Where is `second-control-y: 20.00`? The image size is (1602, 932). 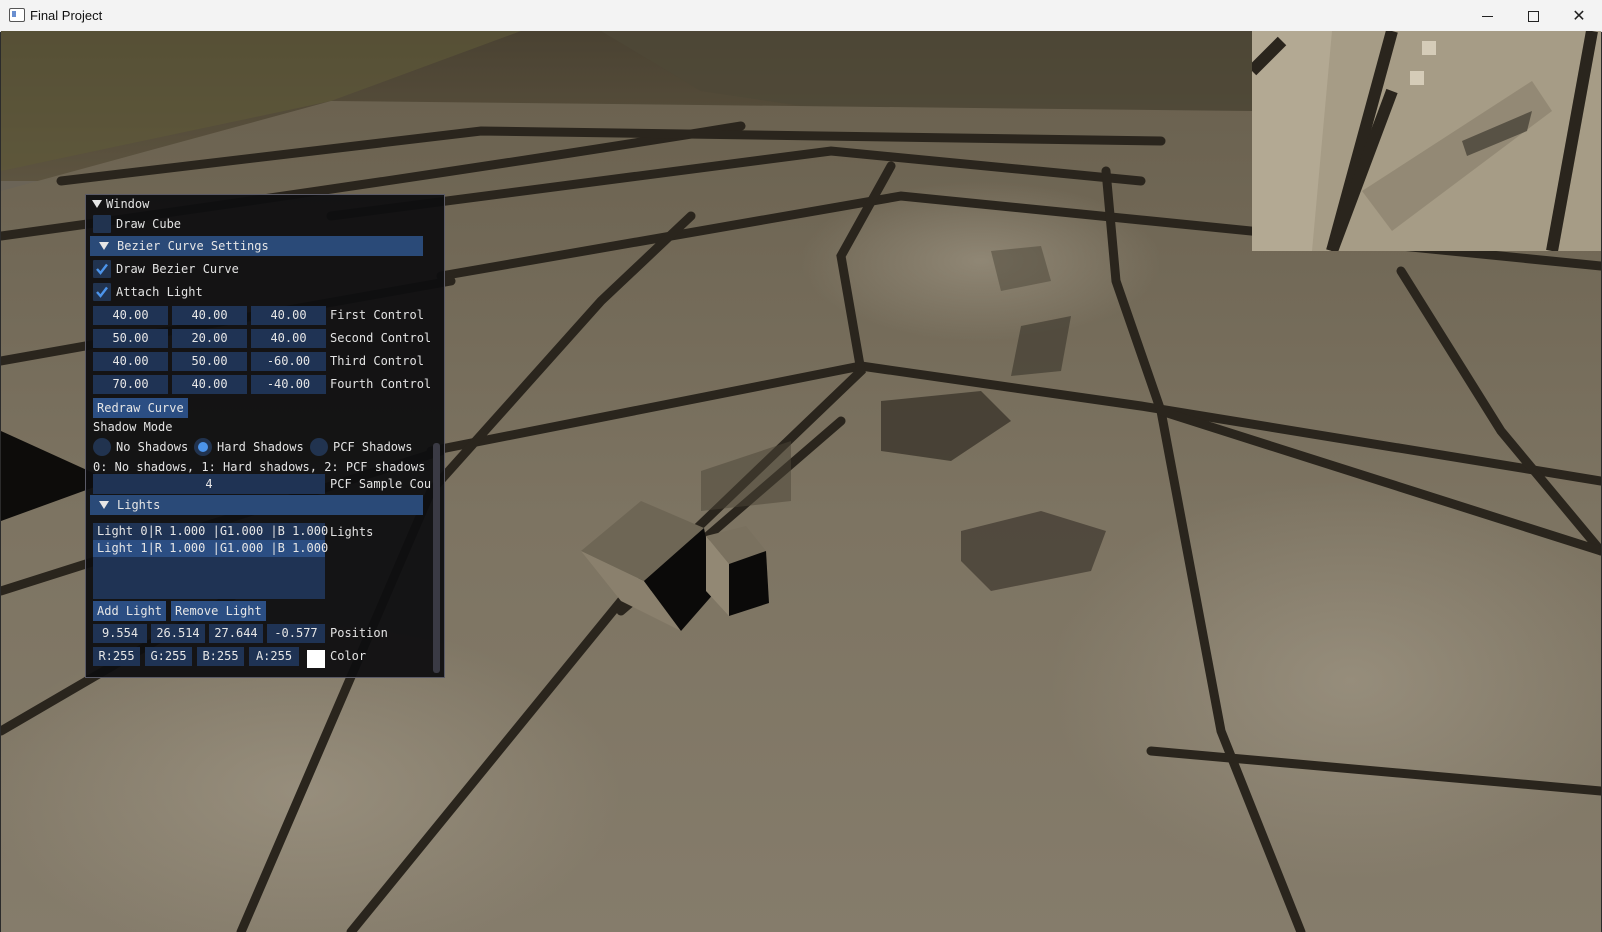
second-control-y: 20.00 is located at coordinates (209, 338).